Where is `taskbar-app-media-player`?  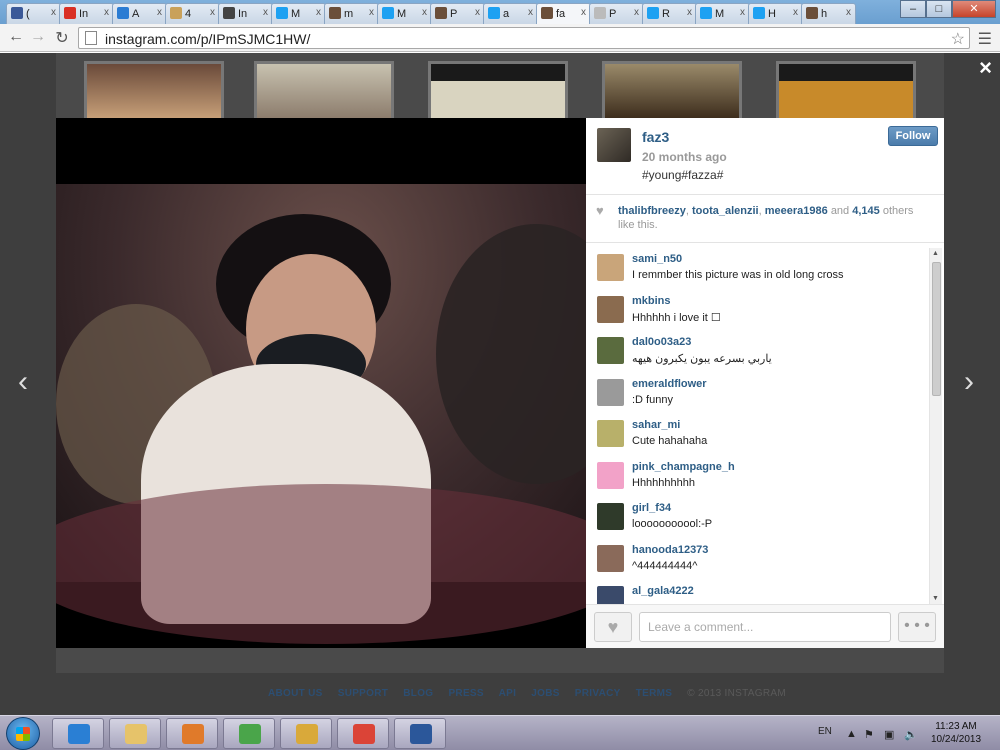 taskbar-app-media-player is located at coordinates (192, 733).